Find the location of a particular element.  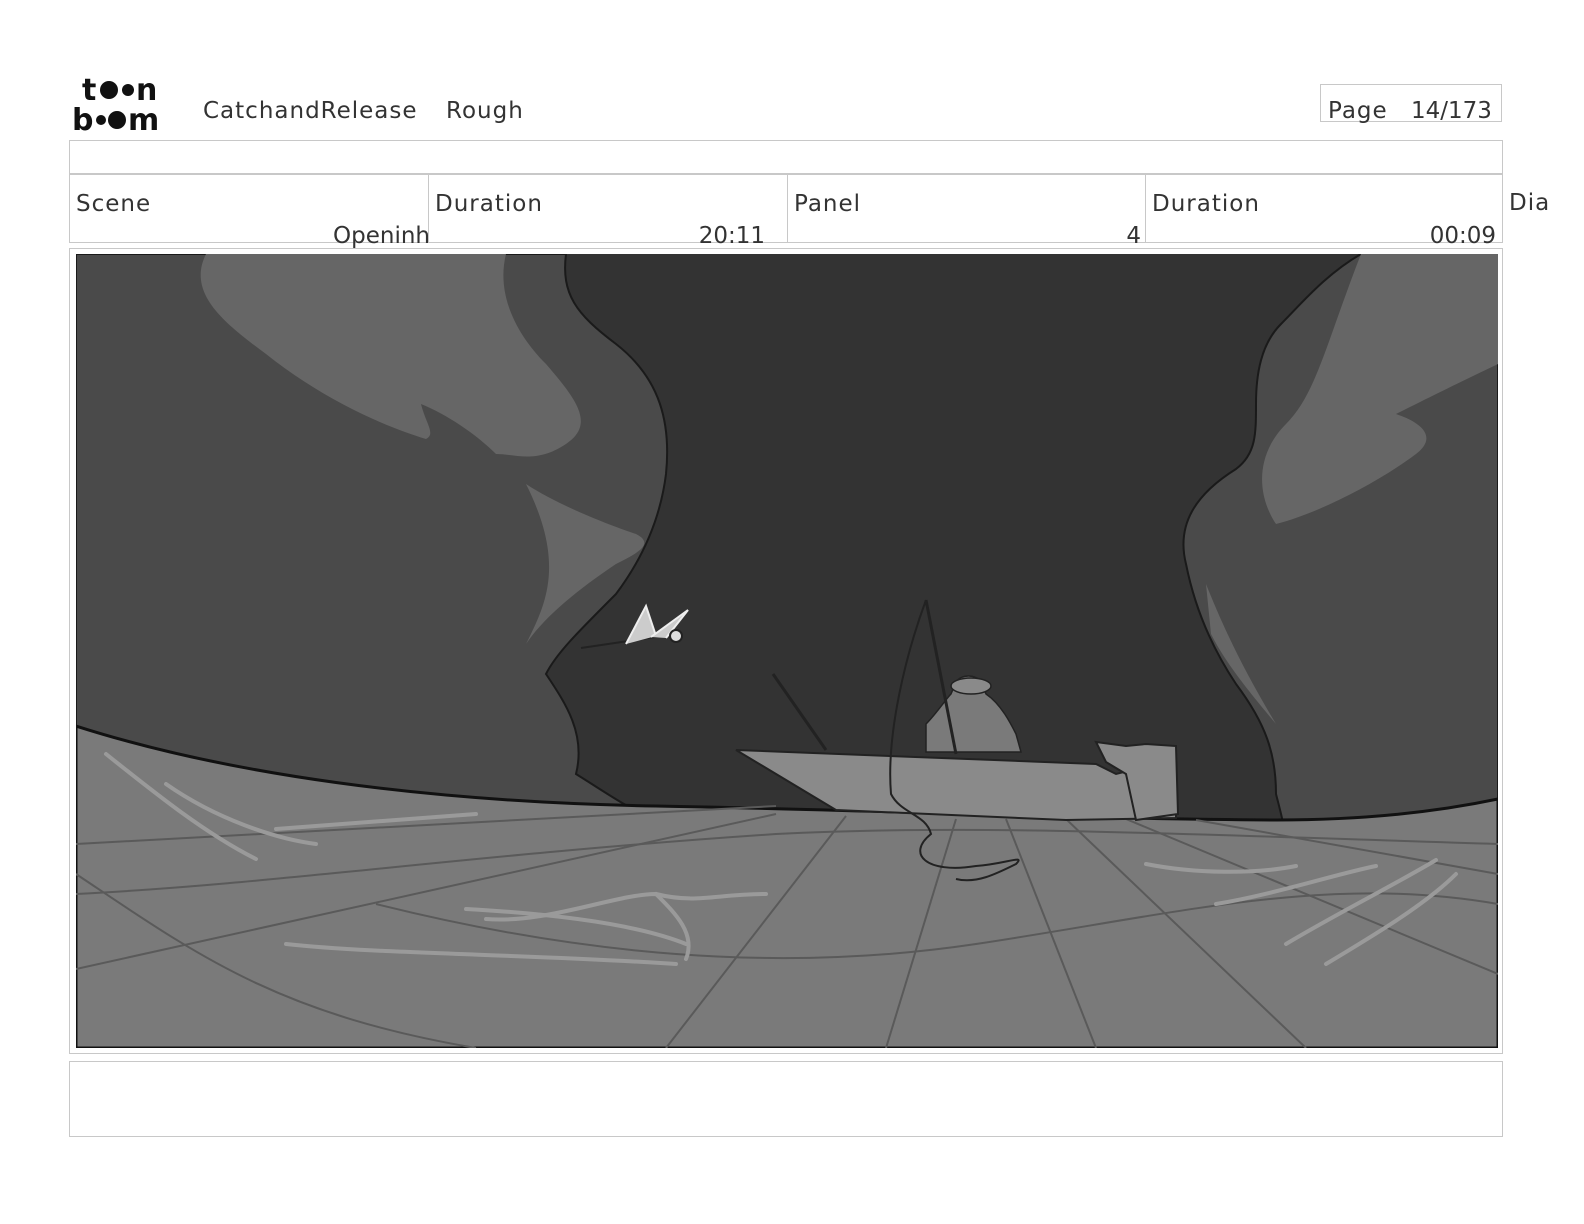

scene-value: Openinh is located at coordinates (381, 236).